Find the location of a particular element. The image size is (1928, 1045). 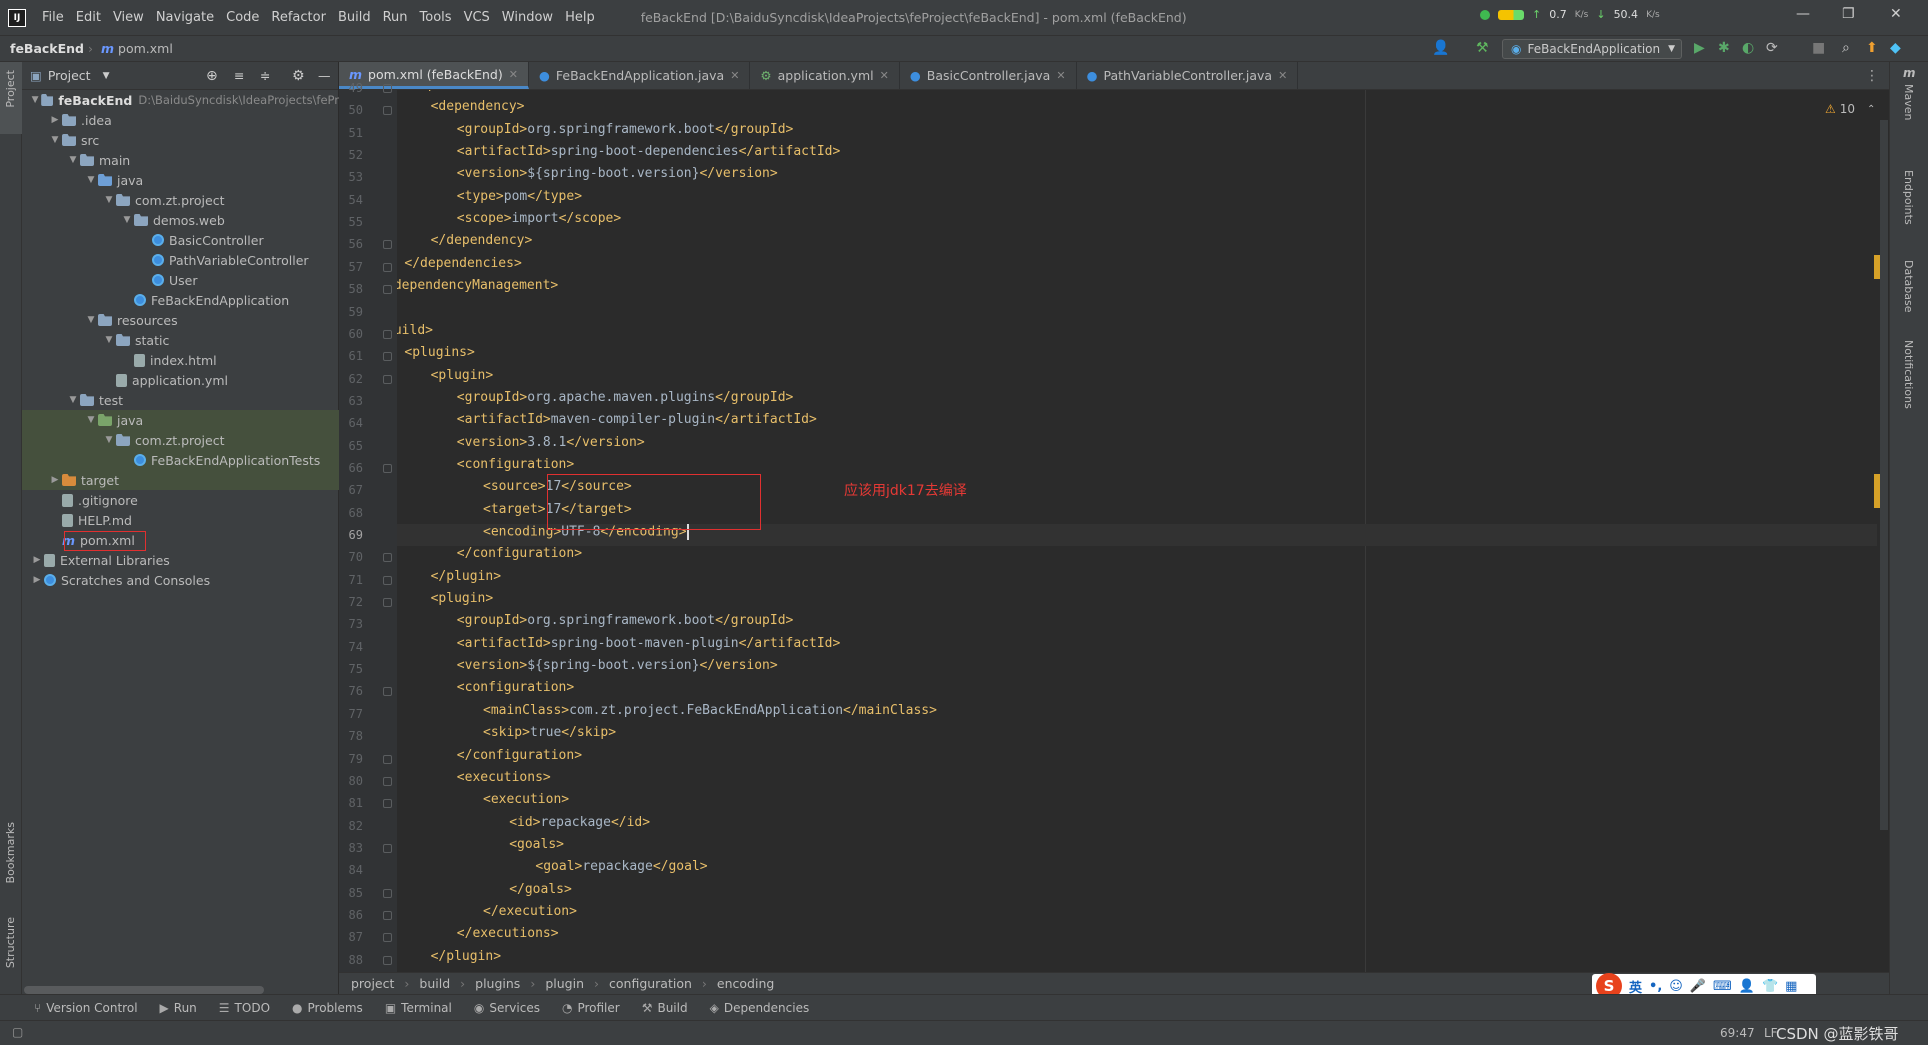

tree-item: ▼ src is located at coordinates (180, 140).